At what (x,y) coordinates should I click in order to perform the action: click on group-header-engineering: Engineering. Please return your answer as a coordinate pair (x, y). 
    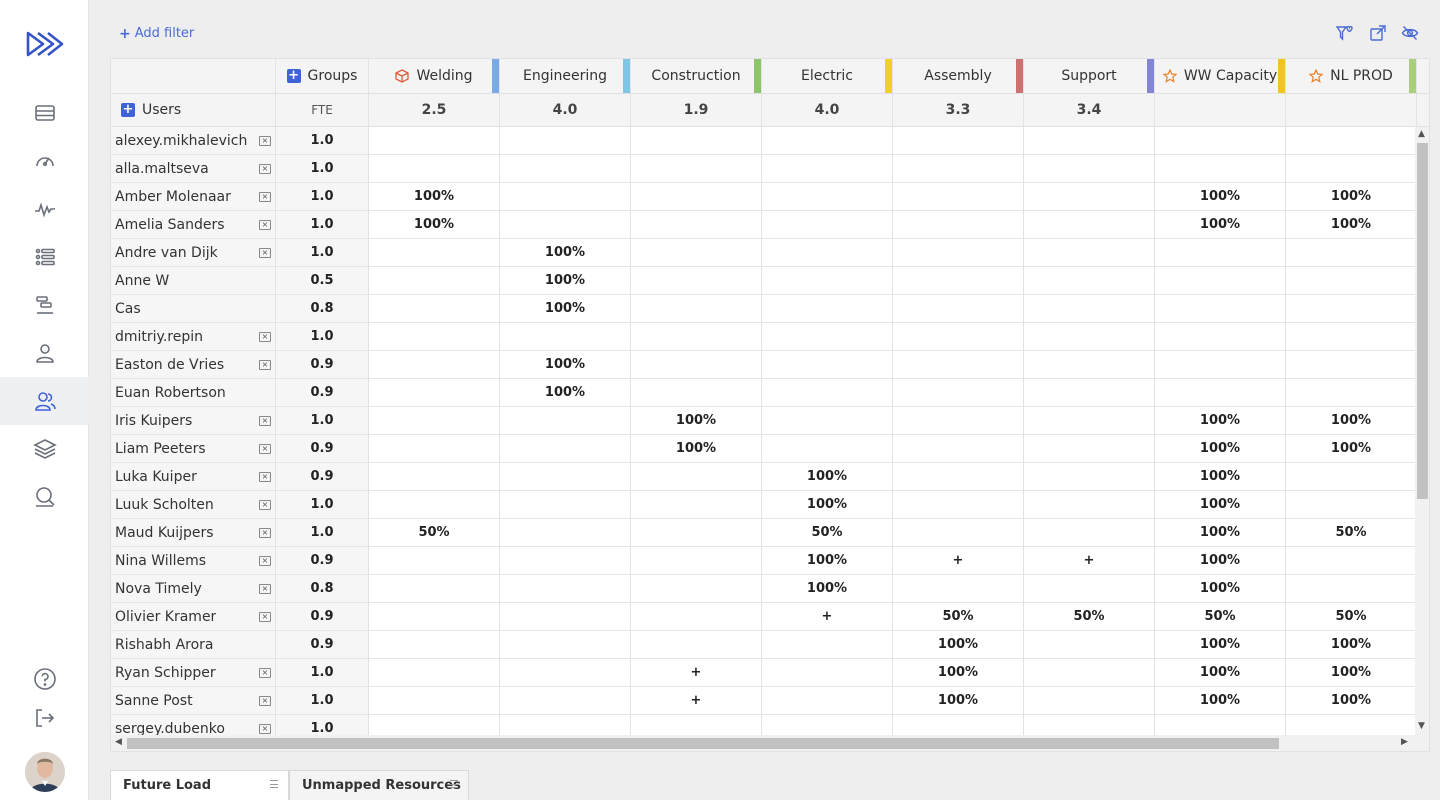
    Looking at the image, I should click on (565, 76).